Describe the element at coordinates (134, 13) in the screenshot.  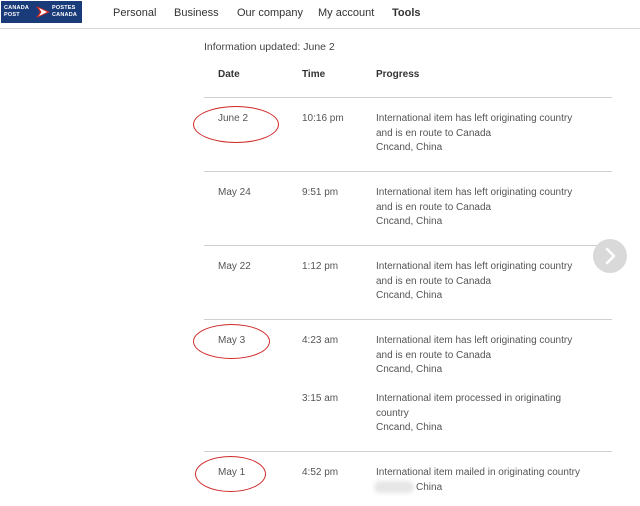
I see `nav-personal: Personal` at that location.